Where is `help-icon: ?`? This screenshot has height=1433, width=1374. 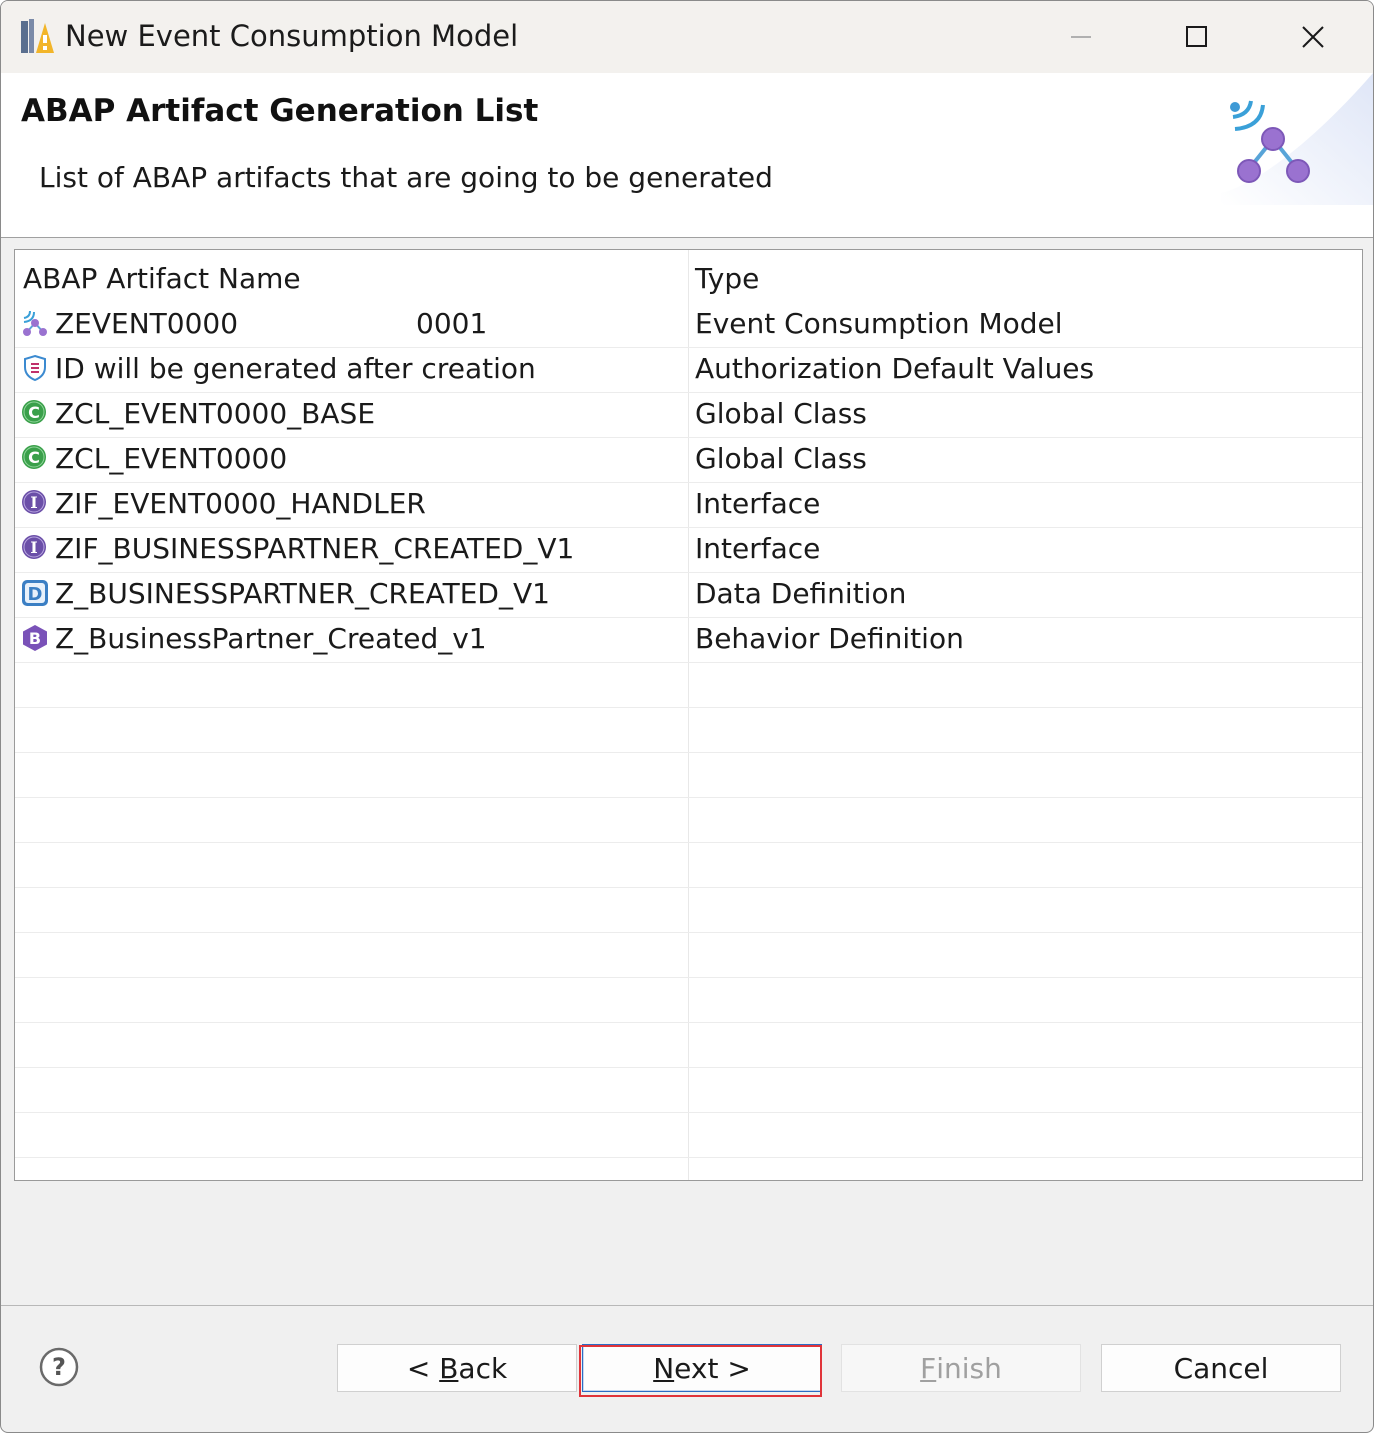 help-icon: ? is located at coordinates (59, 1367).